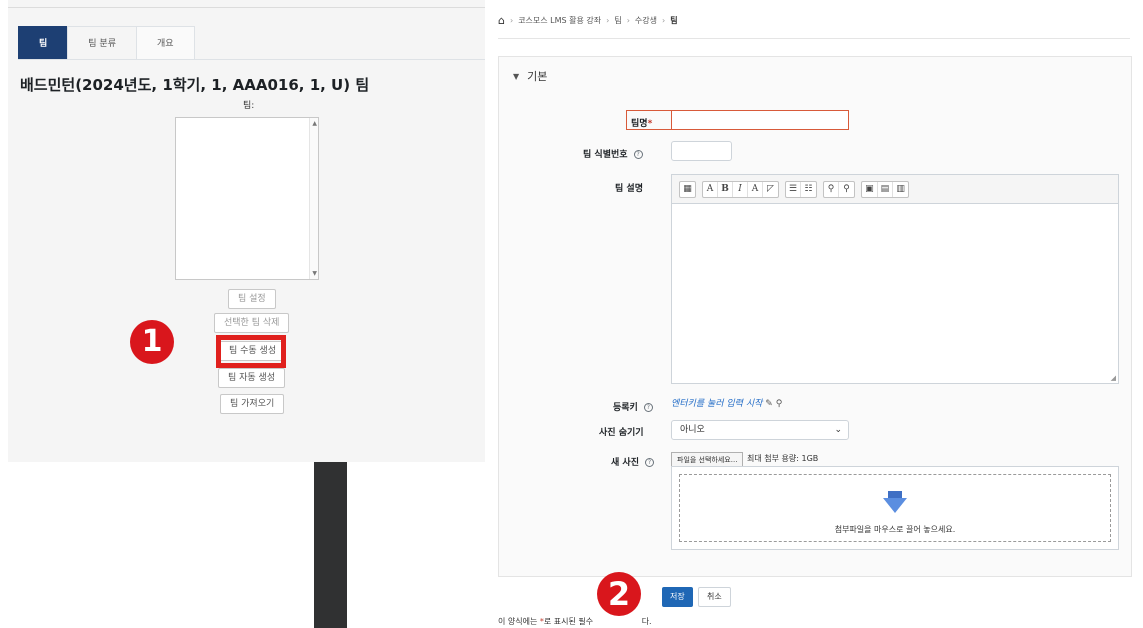 Image resolution: width=1143 pixels, height=628 pixels. I want to click on toolbar-group: ☰ ☷, so click(801, 189).